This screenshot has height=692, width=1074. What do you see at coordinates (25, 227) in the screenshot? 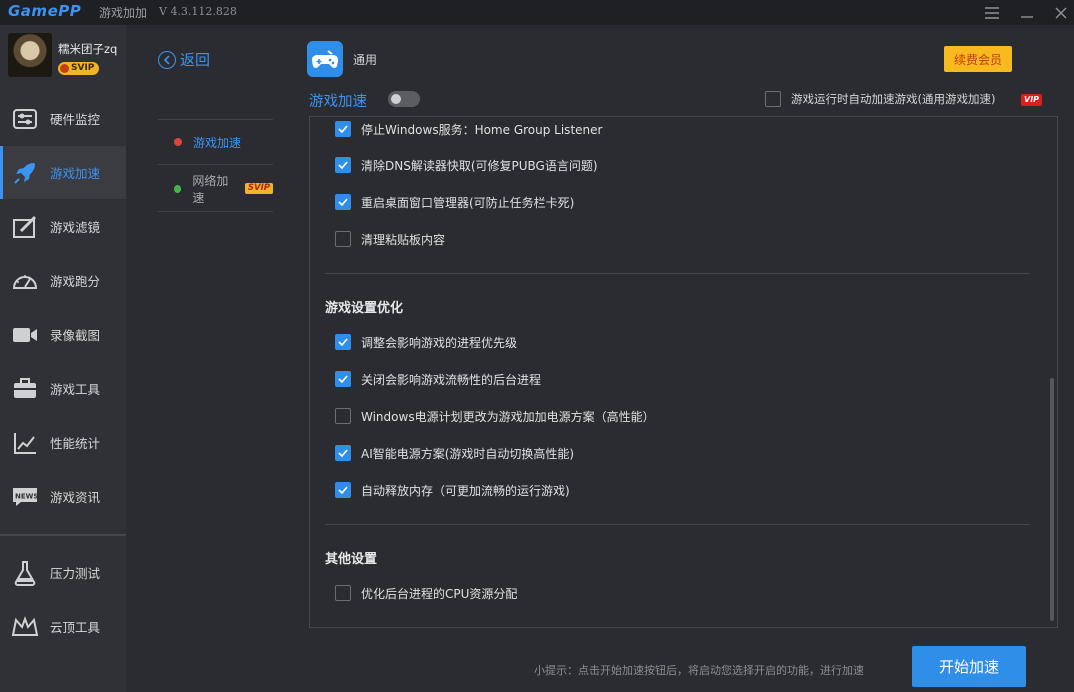
I see `filter-icon` at bounding box center [25, 227].